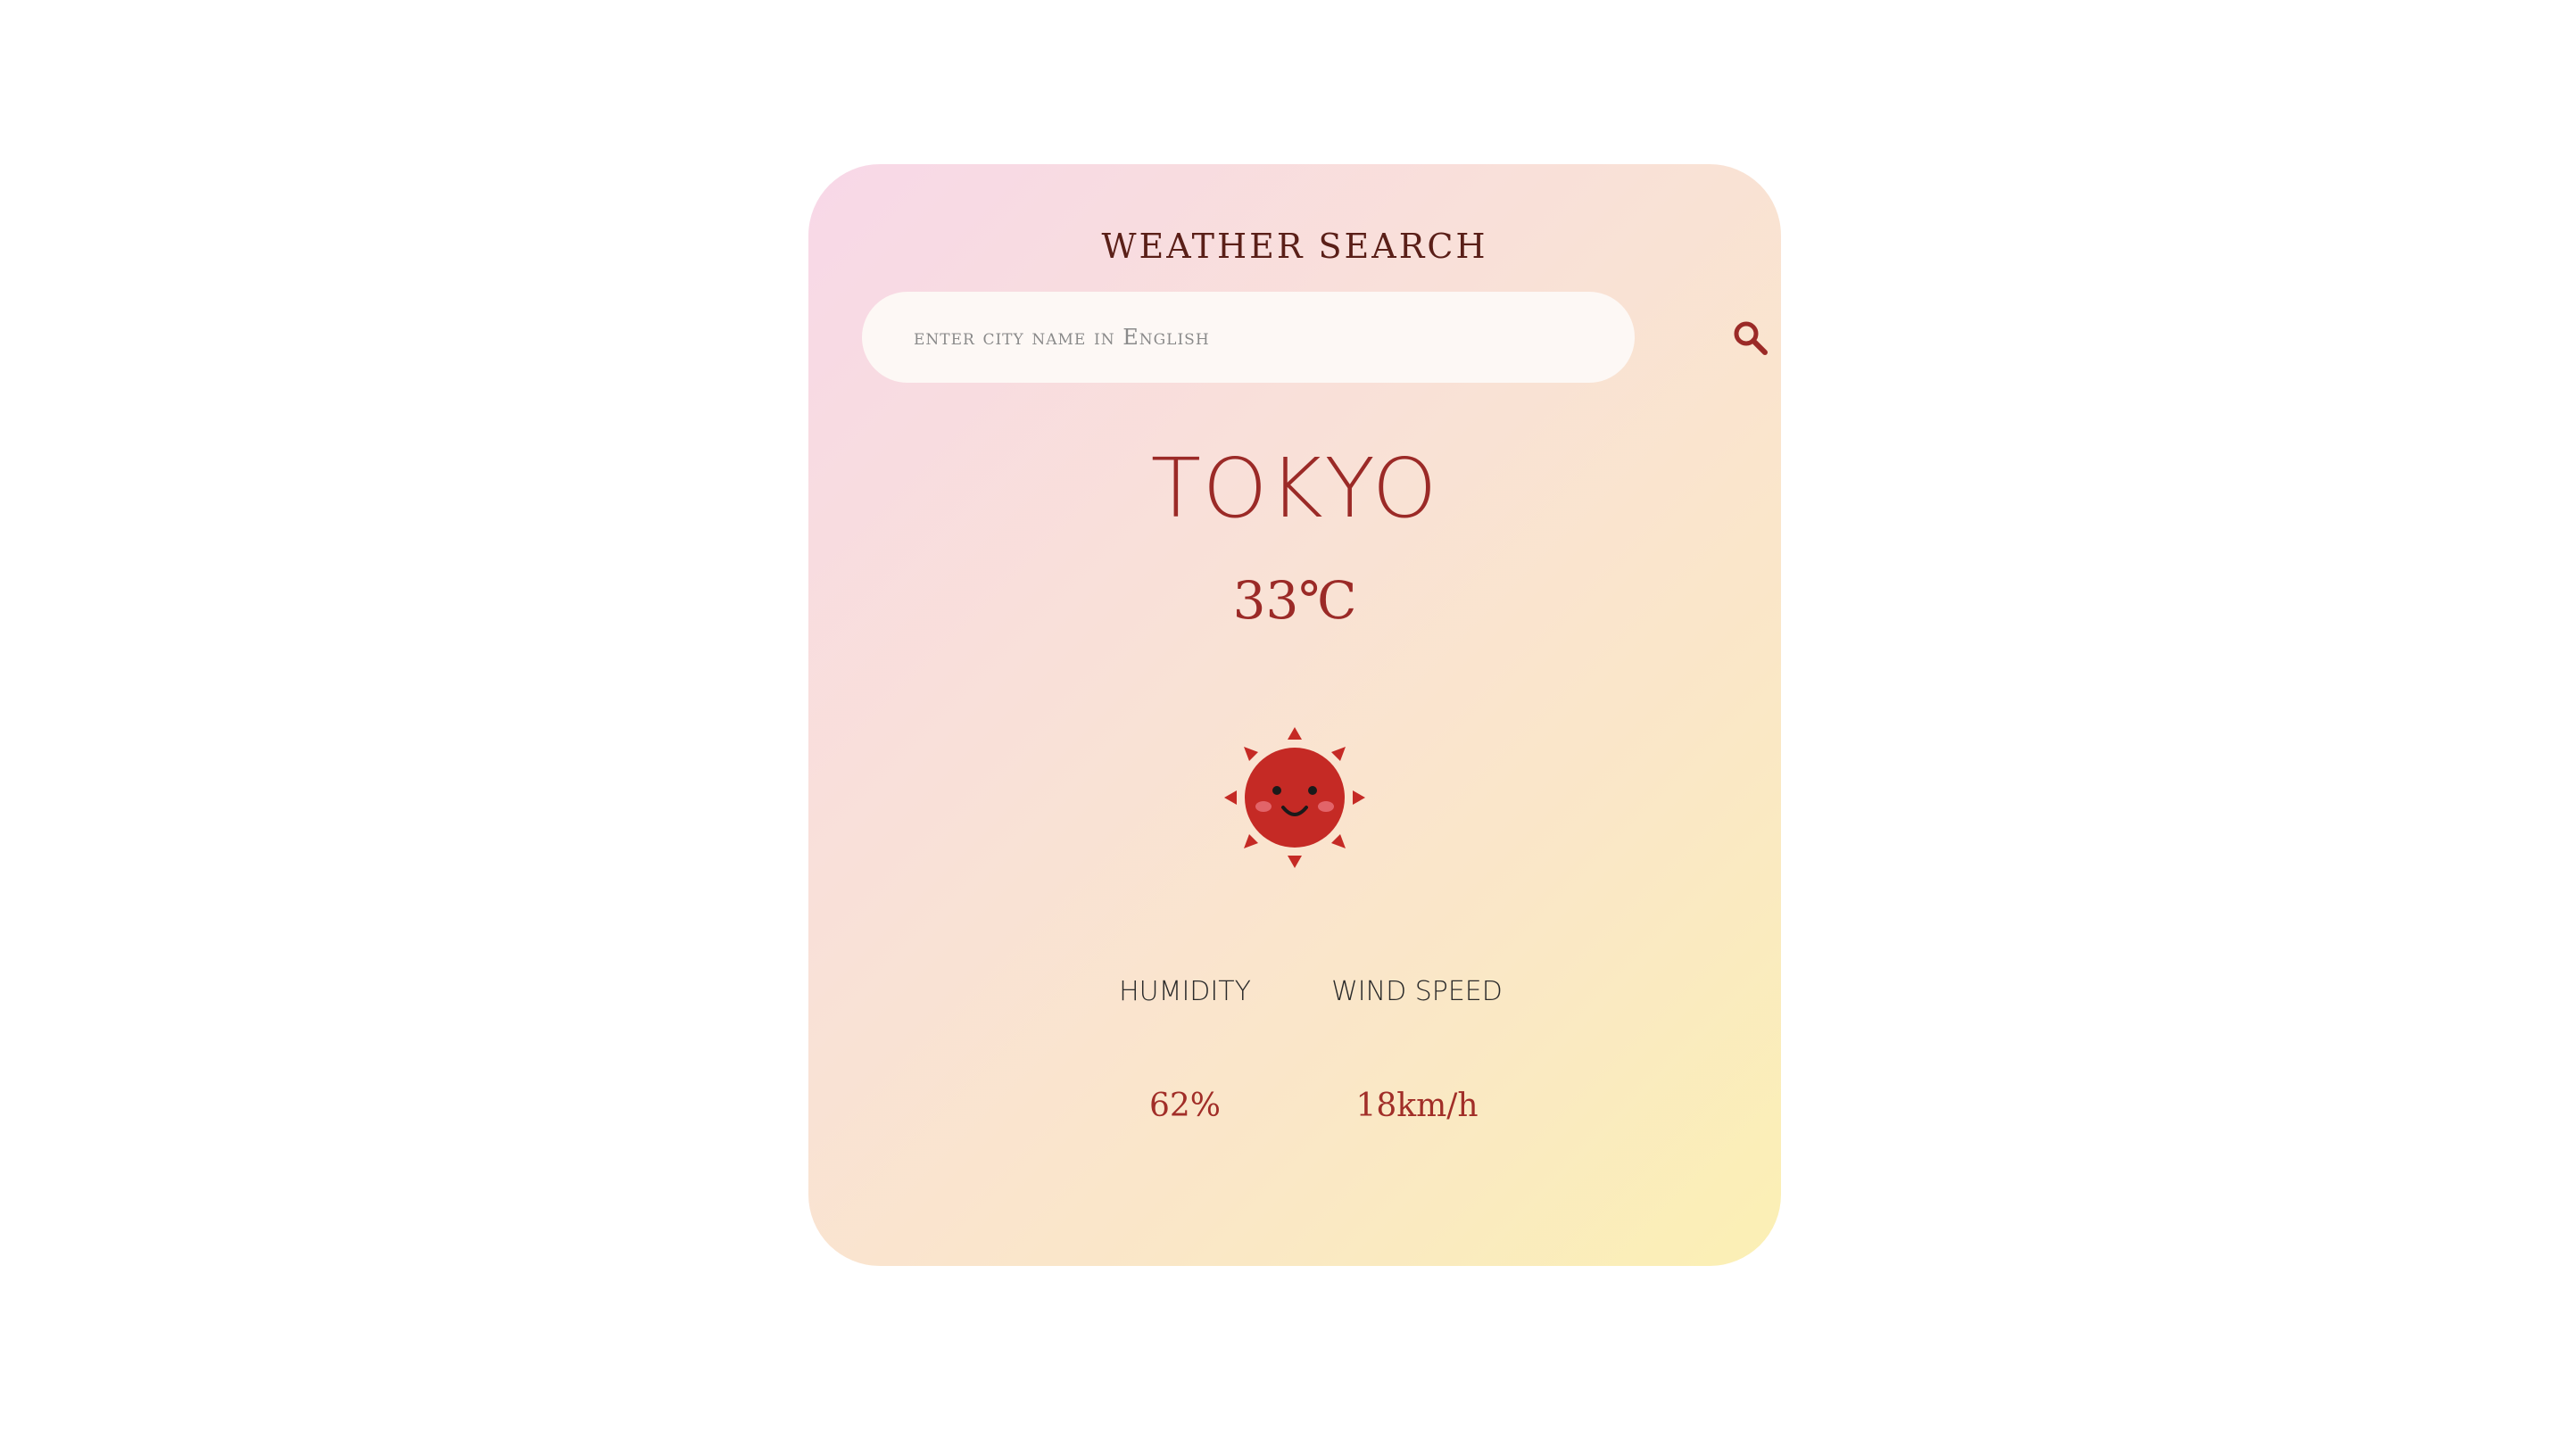 The height and width of the screenshot is (1456, 2568). What do you see at coordinates (1294, 600) in the screenshot?
I see `temperature: 33℃` at bounding box center [1294, 600].